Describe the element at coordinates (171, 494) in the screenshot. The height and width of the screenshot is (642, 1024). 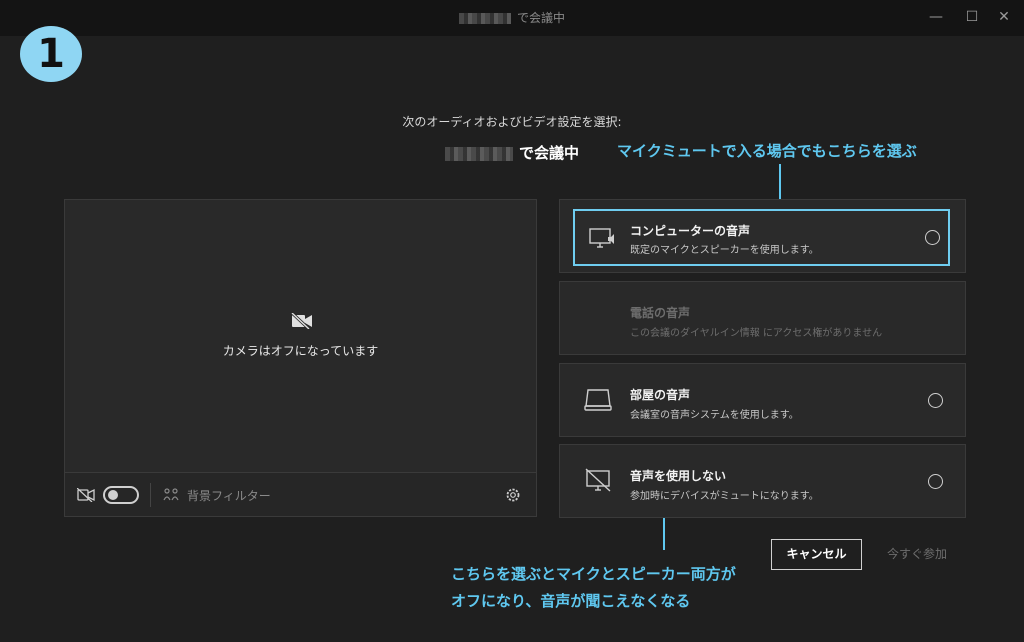
I see `background-filter-icon` at that location.